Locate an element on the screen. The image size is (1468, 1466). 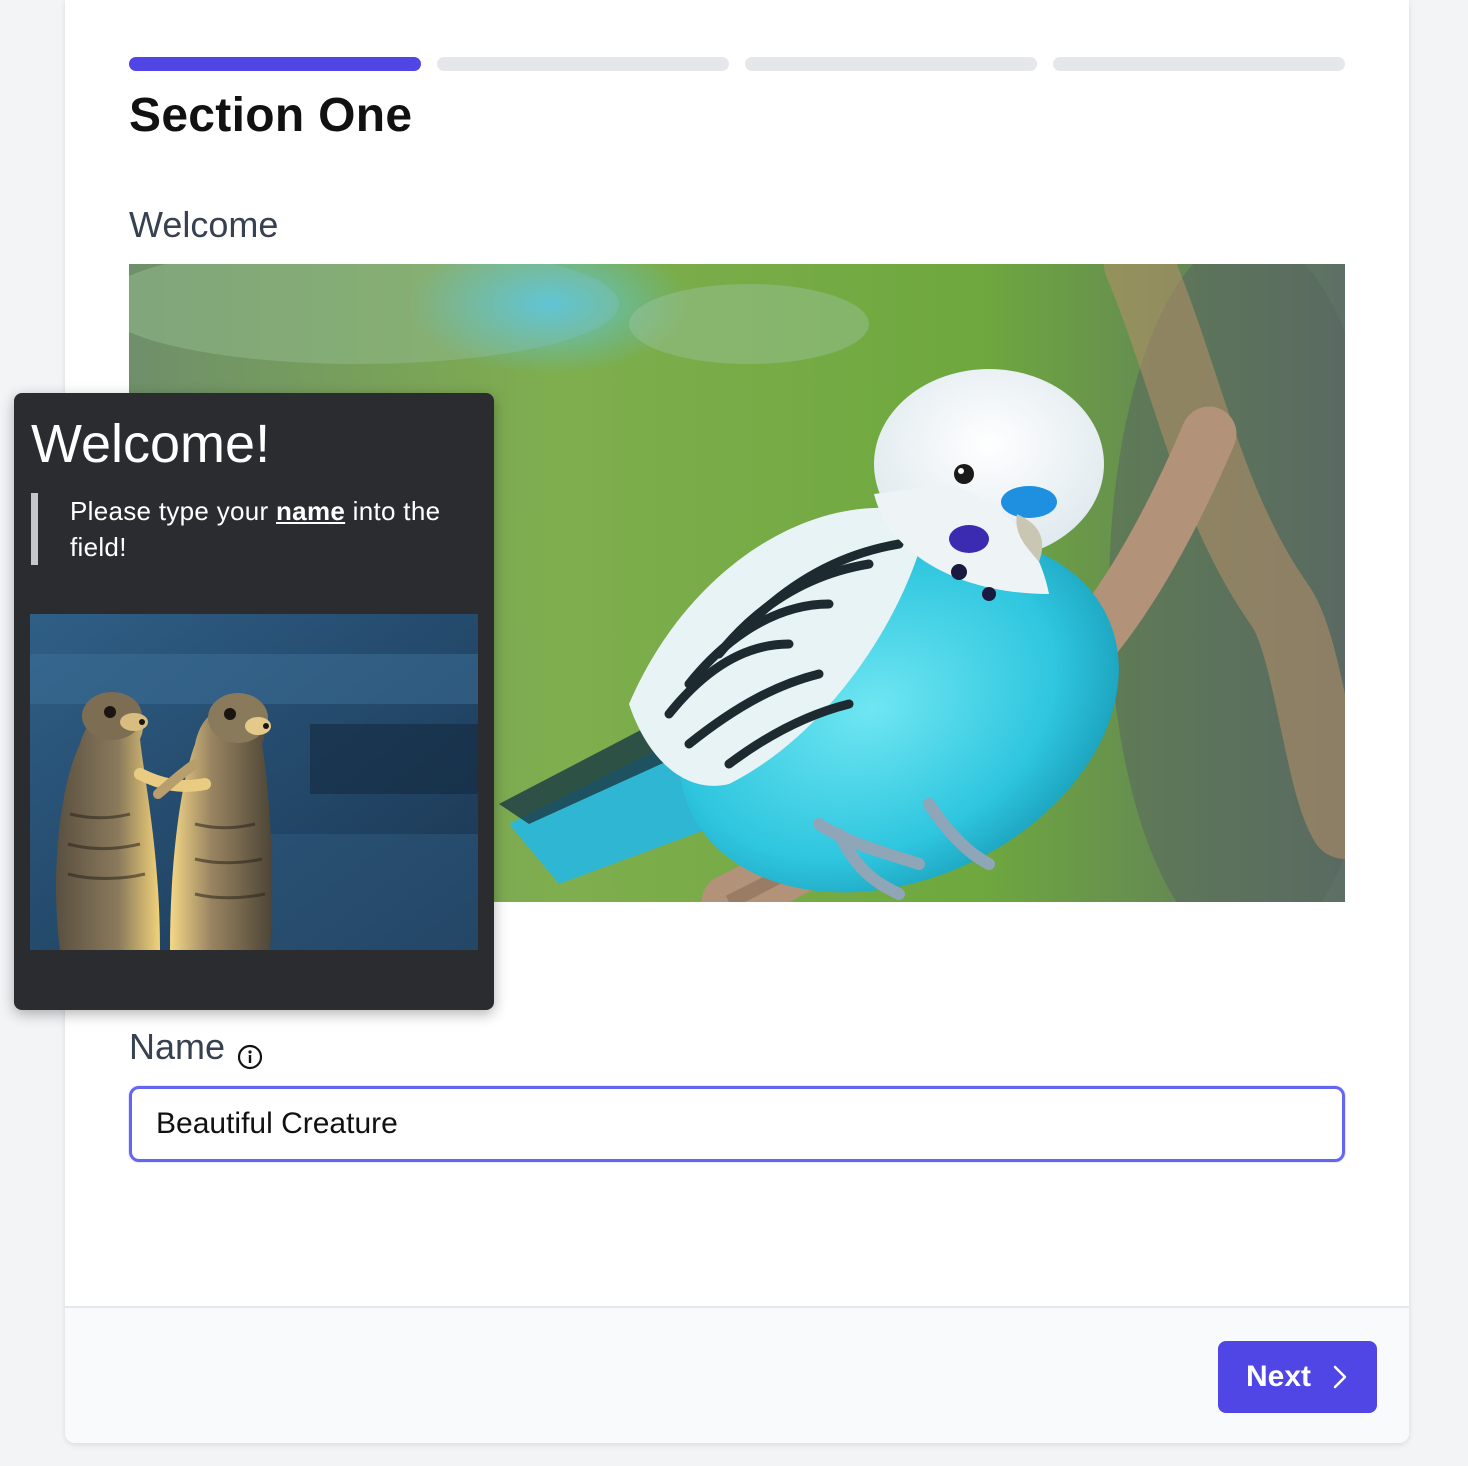
chevron-right-icon is located at coordinates (1340, 1377).